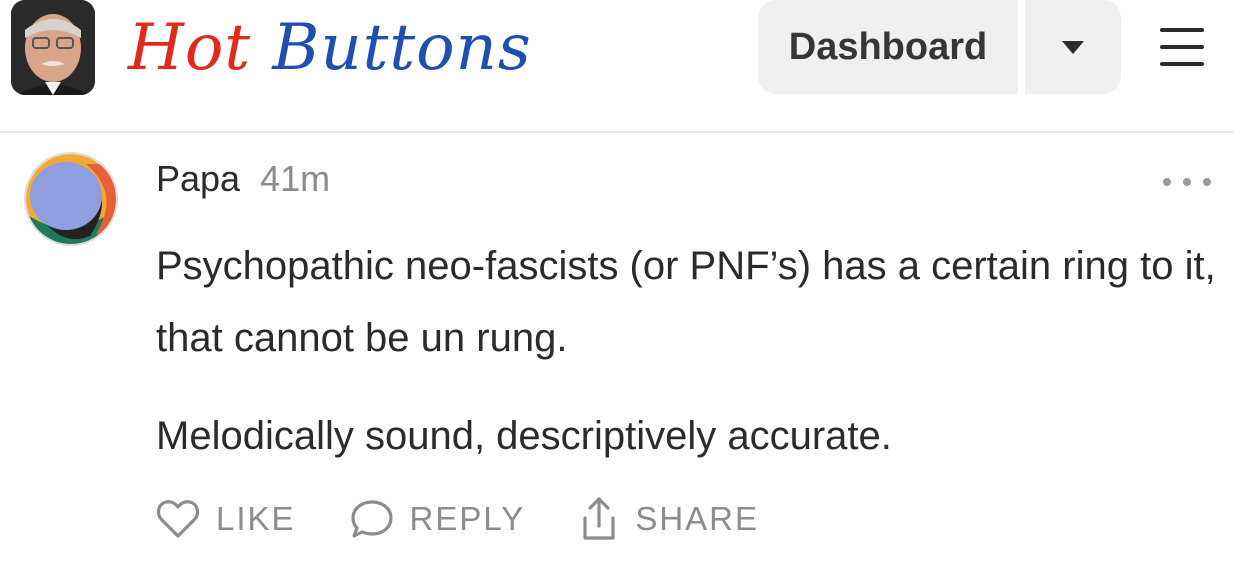 The image size is (1234, 578). What do you see at coordinates (243, 181) in the screenshot?
I see `comment-meta: Papa 41m` at bounding box center [243, 181].